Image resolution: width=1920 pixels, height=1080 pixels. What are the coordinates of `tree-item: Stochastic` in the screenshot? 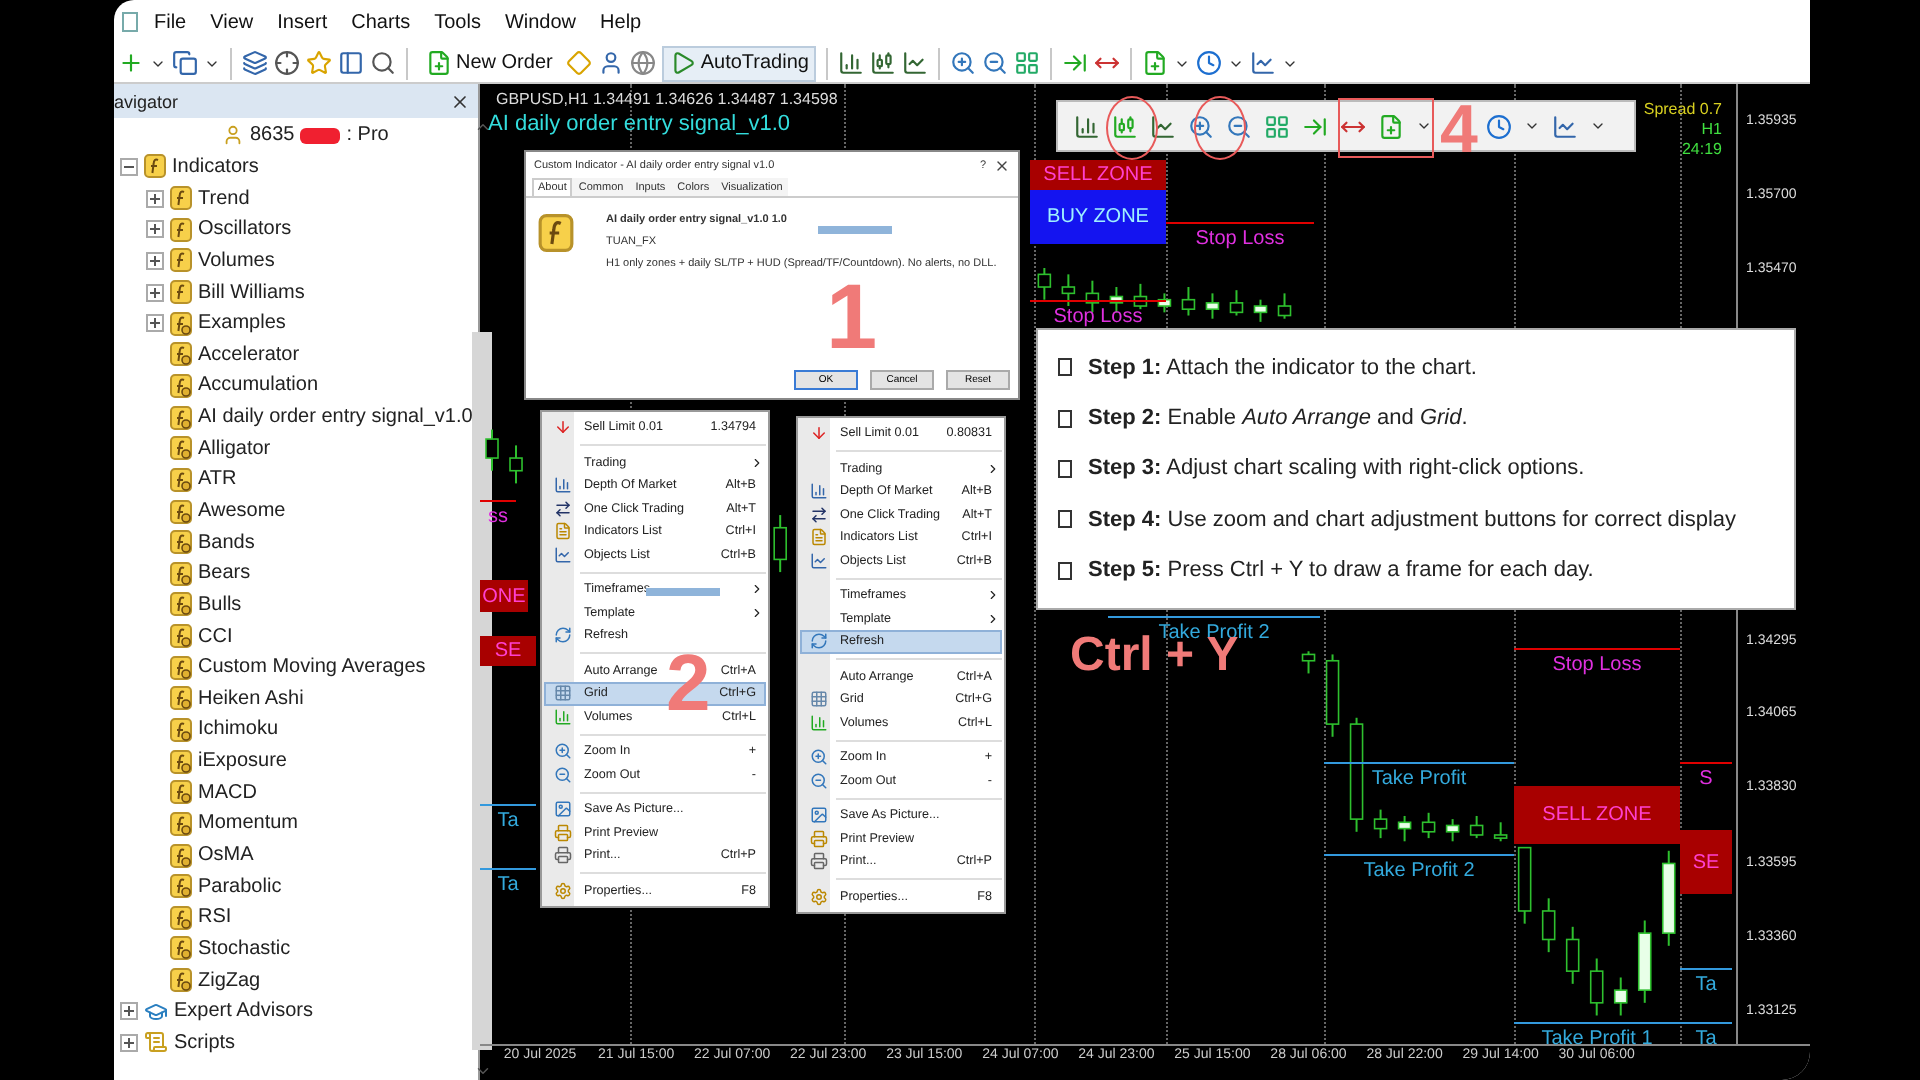 It's located at (244, 948).